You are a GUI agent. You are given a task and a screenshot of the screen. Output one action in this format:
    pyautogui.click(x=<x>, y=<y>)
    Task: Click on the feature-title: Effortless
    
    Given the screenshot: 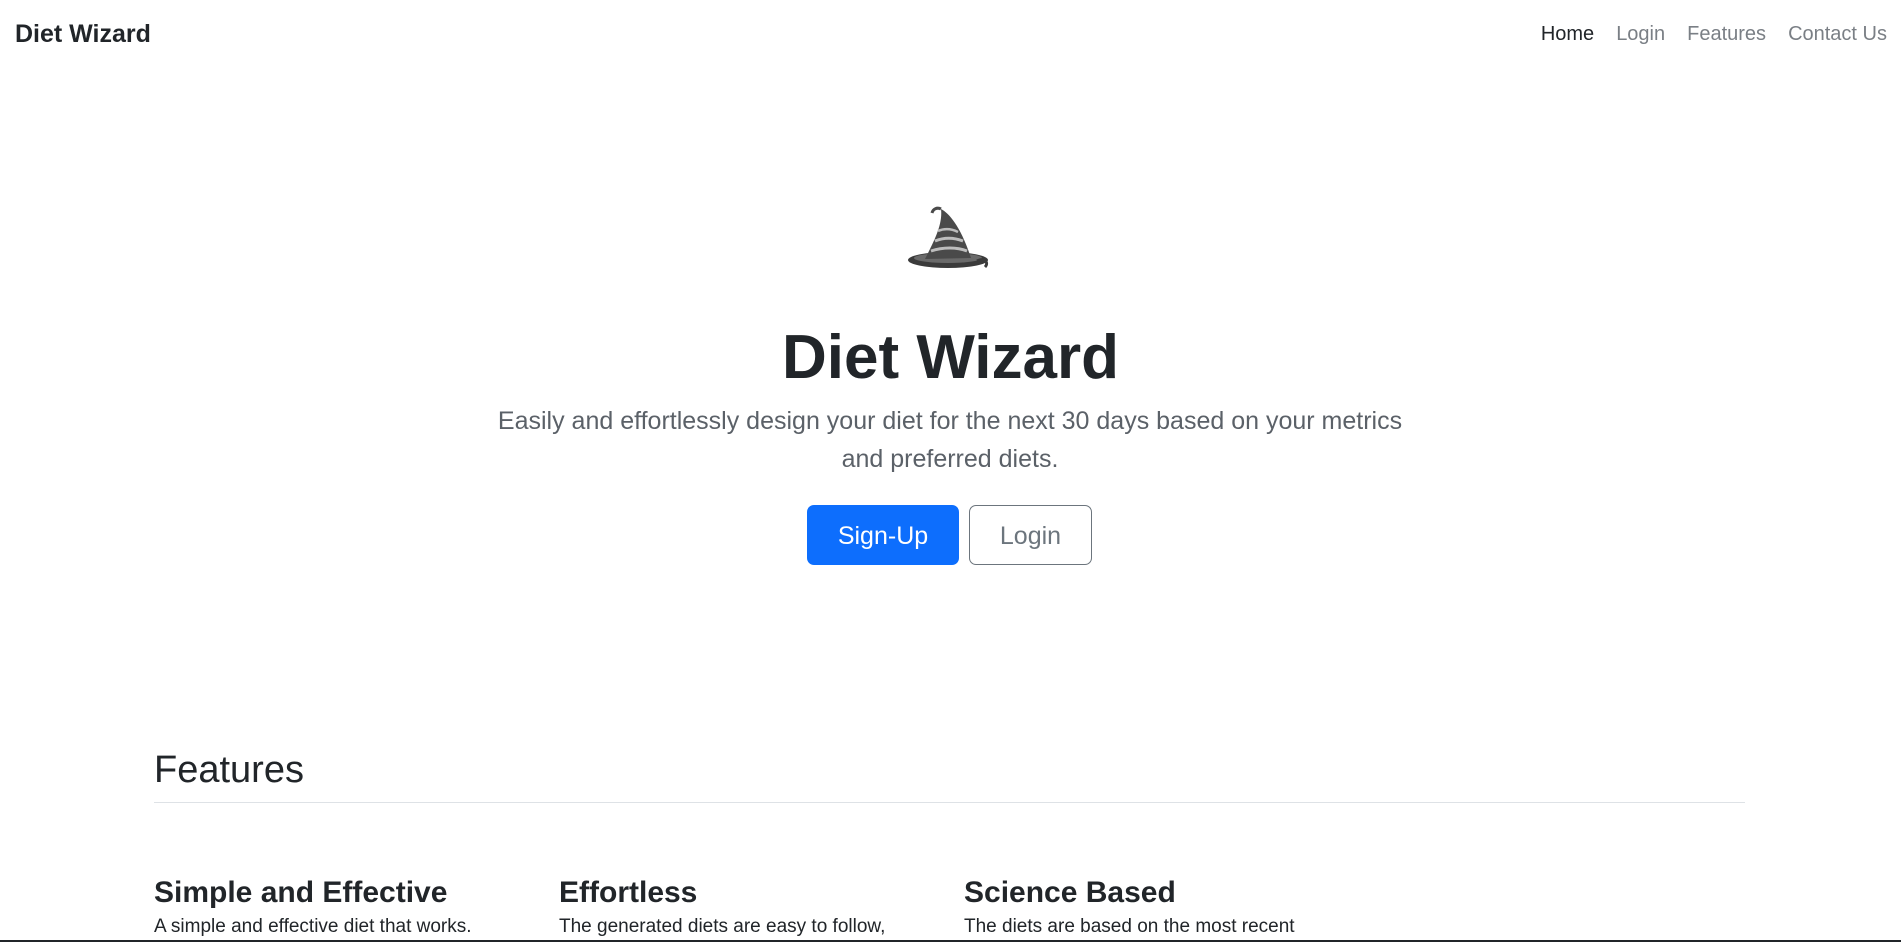 What is the action you would take?
    pyautogui.click(x=628, y=892)
    